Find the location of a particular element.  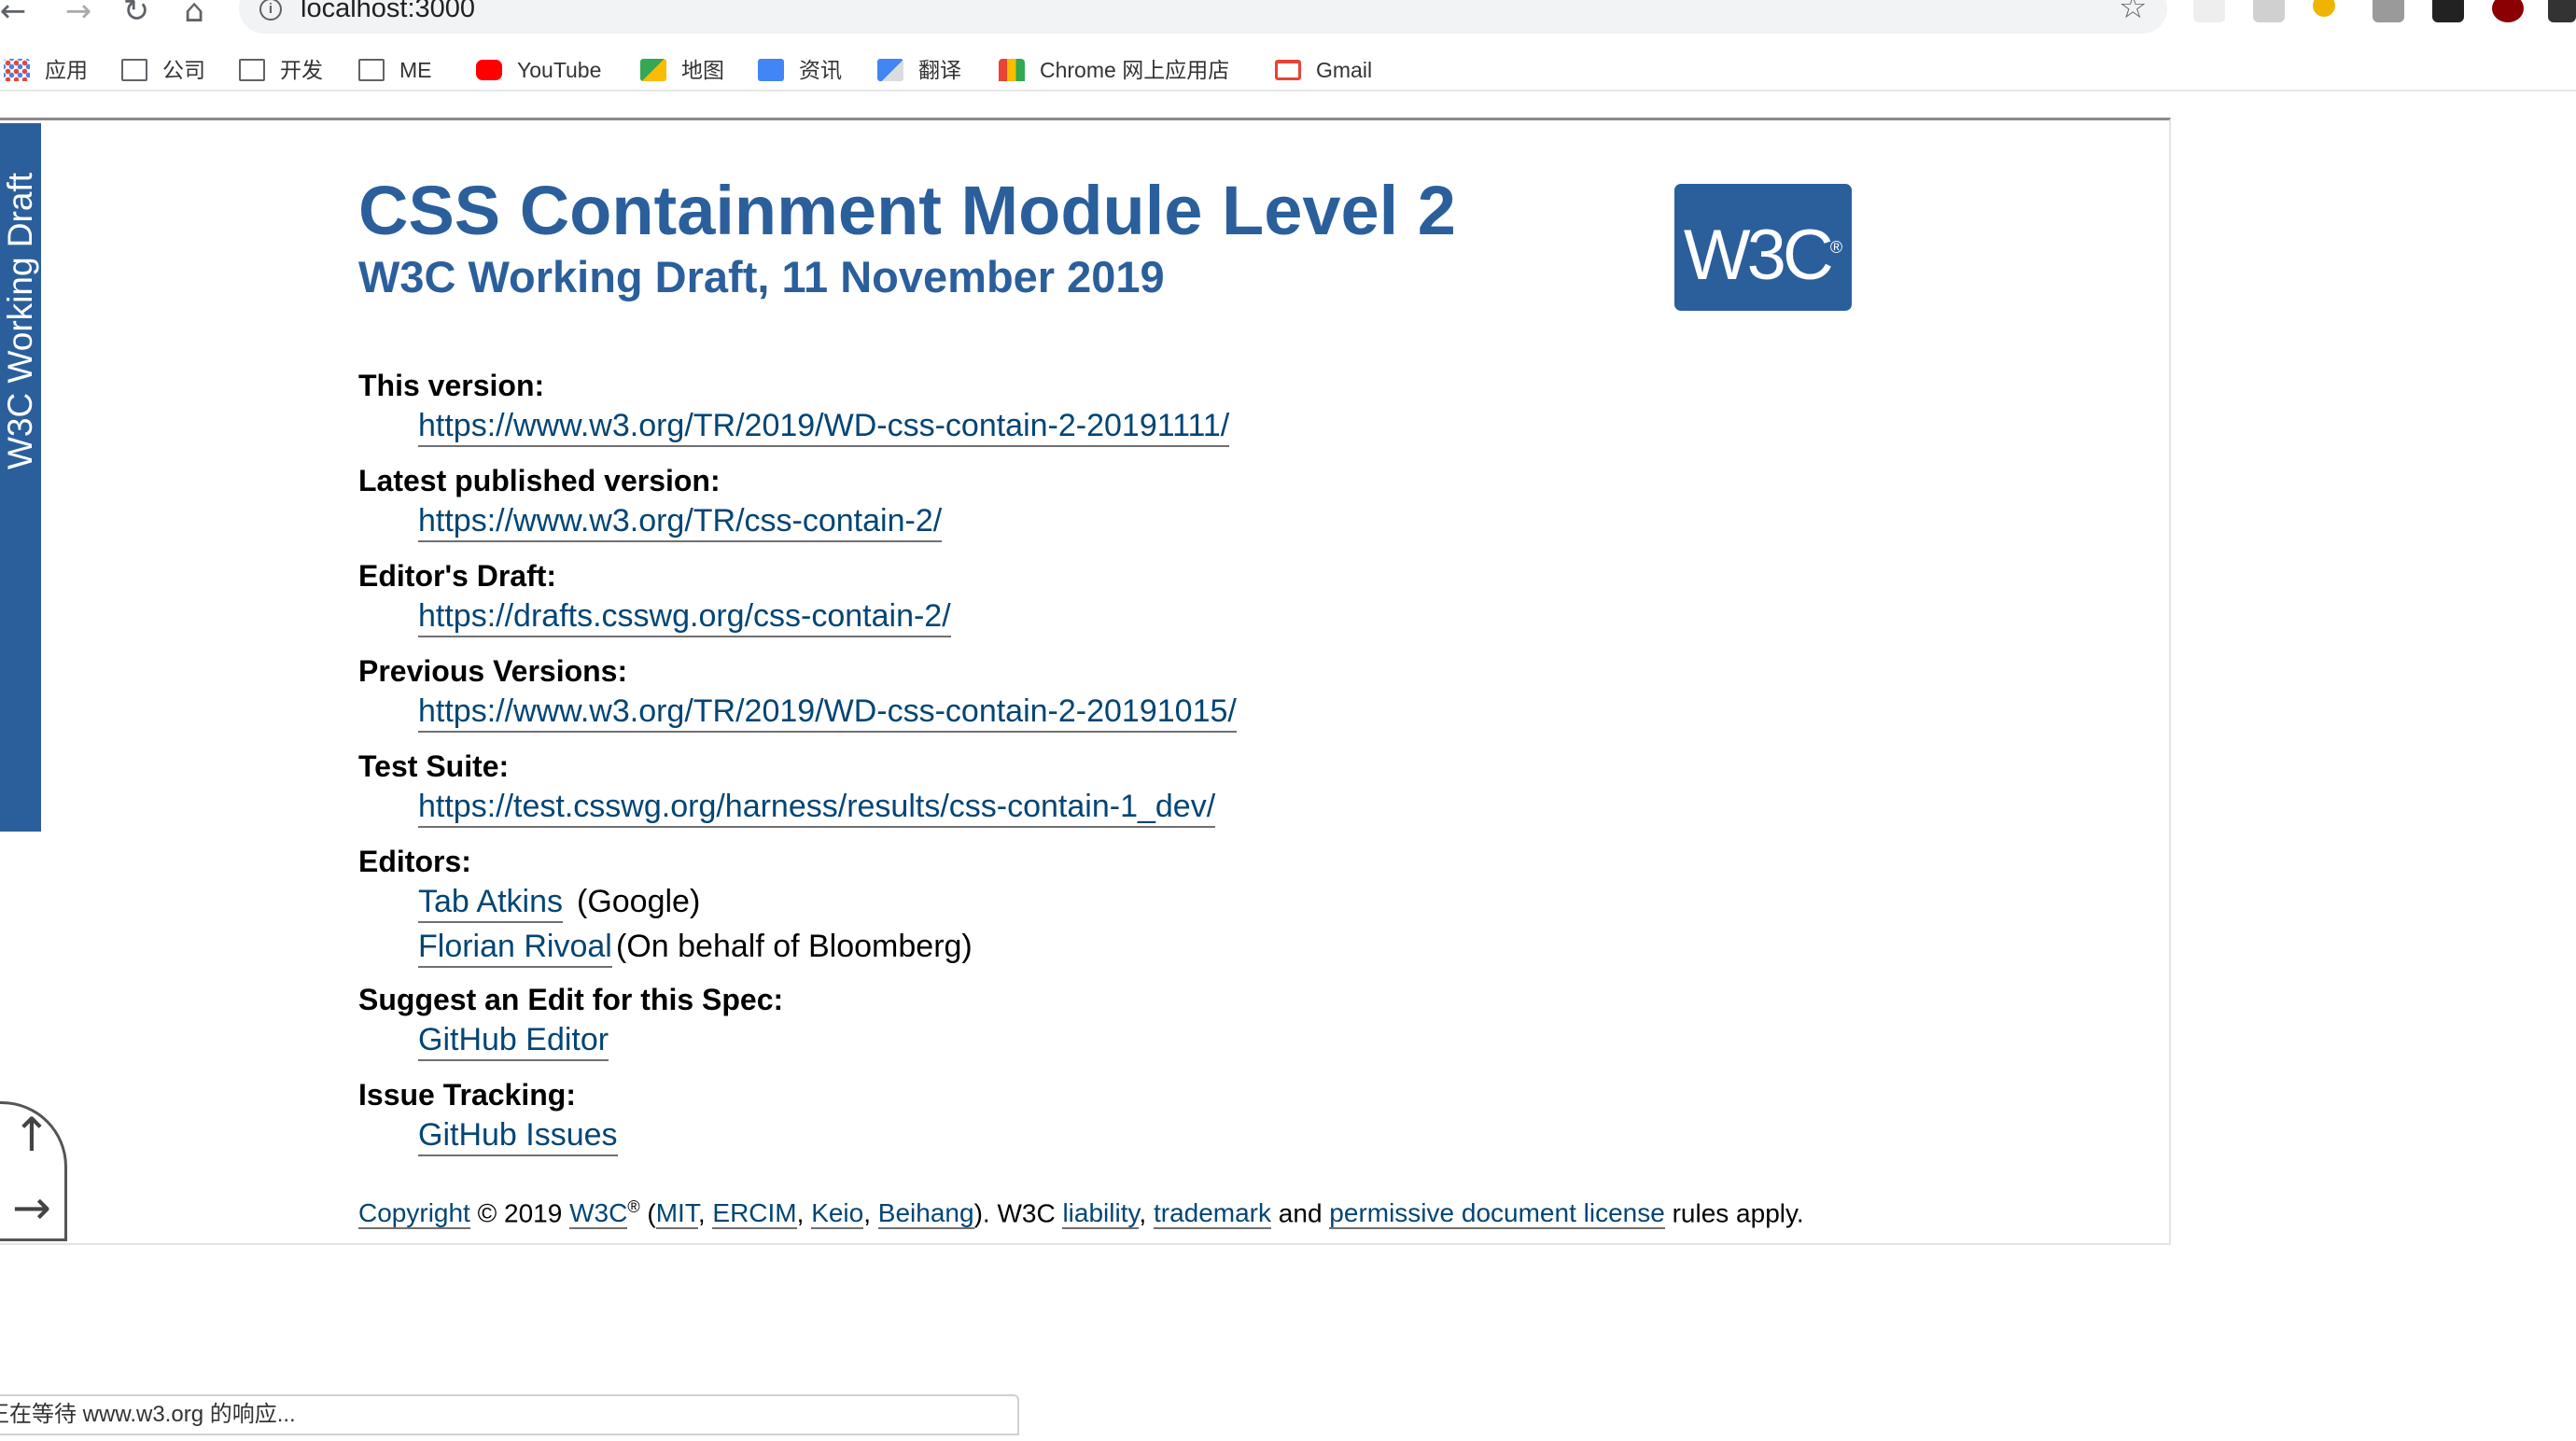

news-icon is located at coordinates (771, 70).